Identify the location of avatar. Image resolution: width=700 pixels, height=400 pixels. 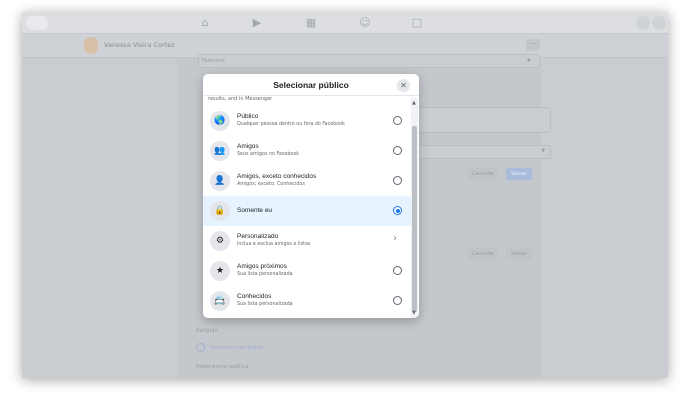
(91, 45).